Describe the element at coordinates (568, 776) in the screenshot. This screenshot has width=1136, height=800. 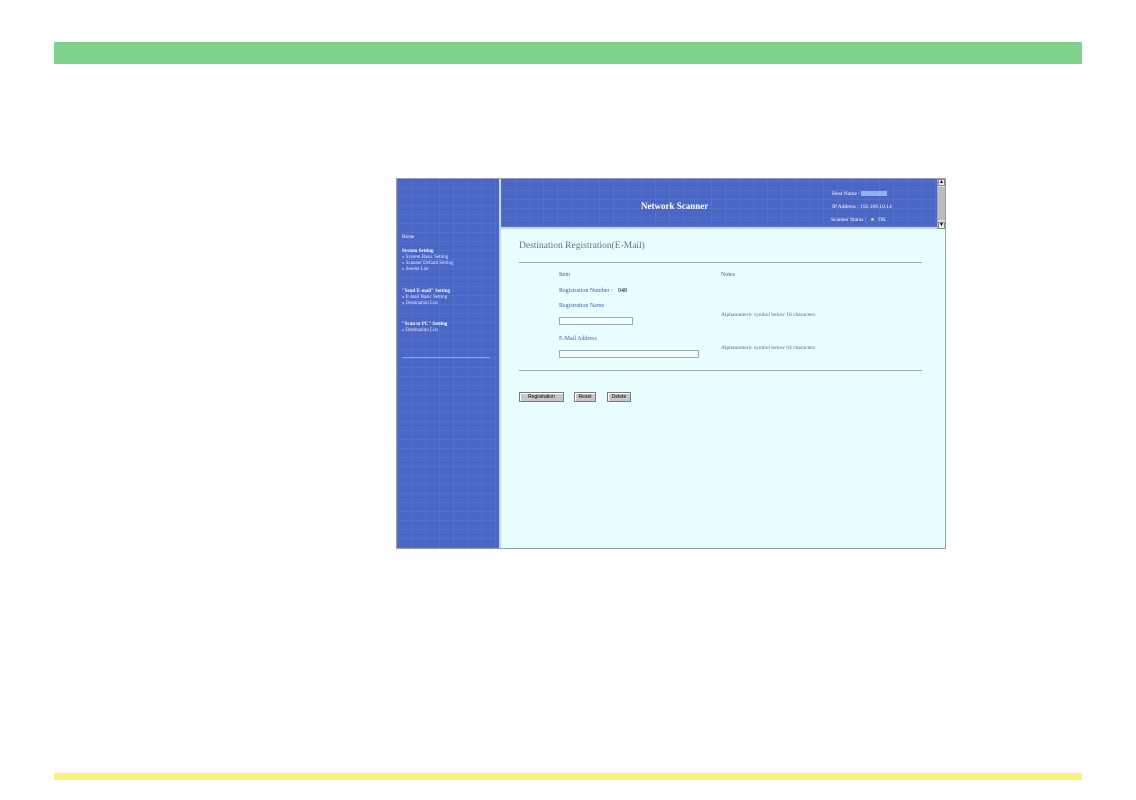
I see `bottom-color-band` at that location.